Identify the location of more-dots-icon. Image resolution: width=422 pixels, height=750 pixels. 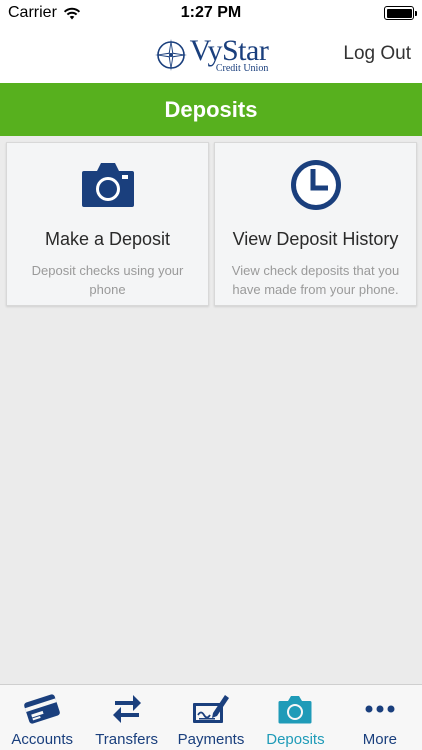
(380, 709).